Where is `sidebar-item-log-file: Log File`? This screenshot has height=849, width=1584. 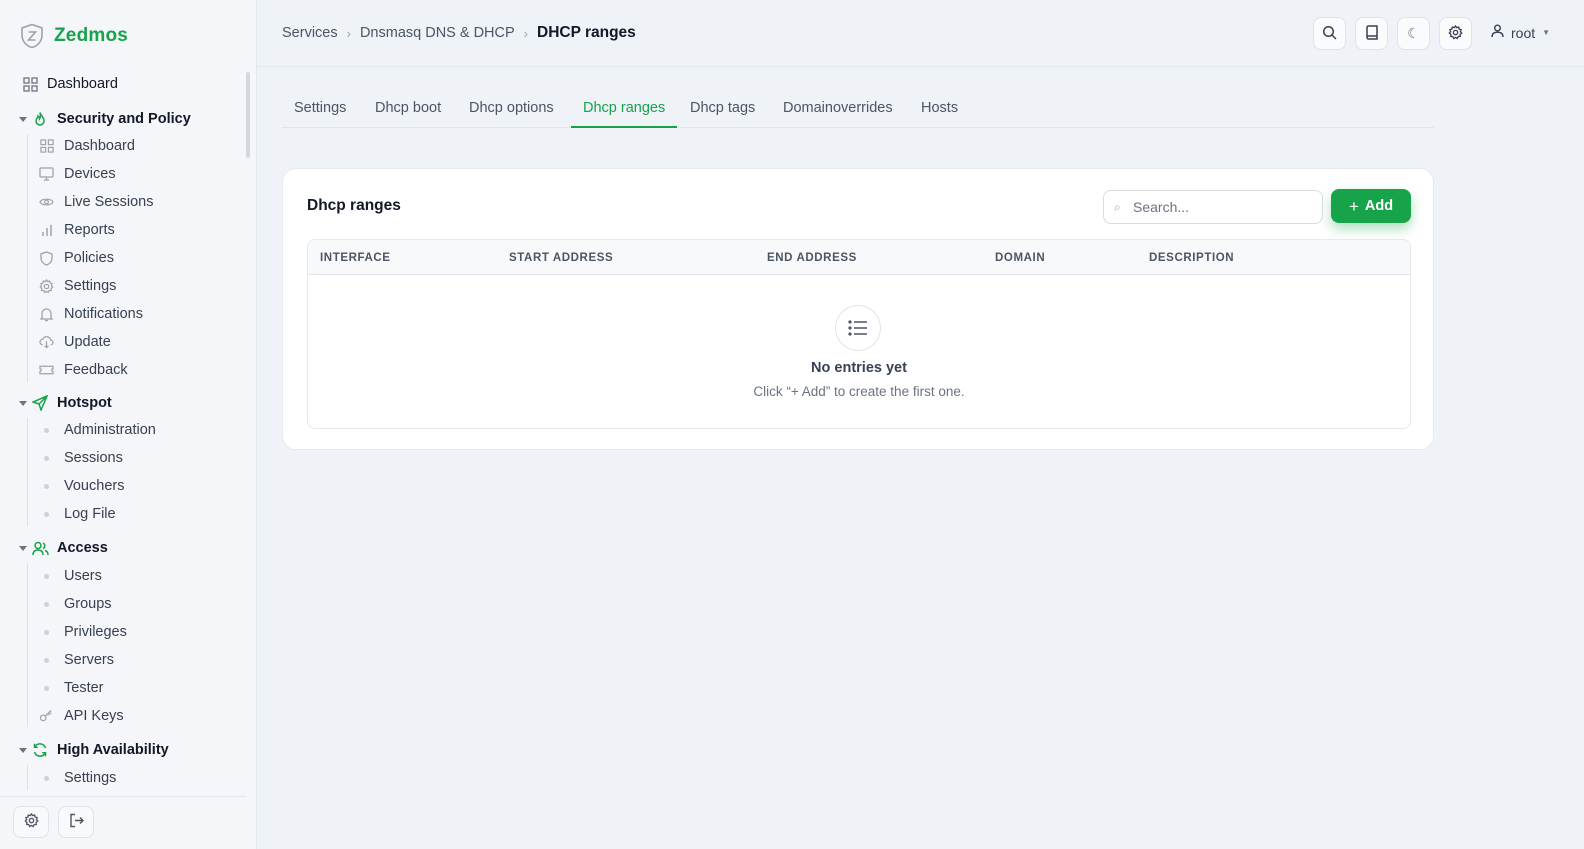 sidebar-item-log-file: Log File is located at coordinates (123, 514).